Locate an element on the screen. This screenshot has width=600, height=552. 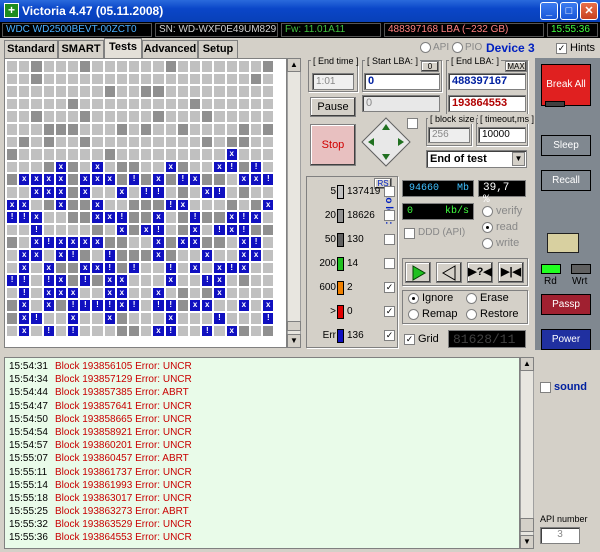
tab-tests: Tests is located at coordinates (123, 48).